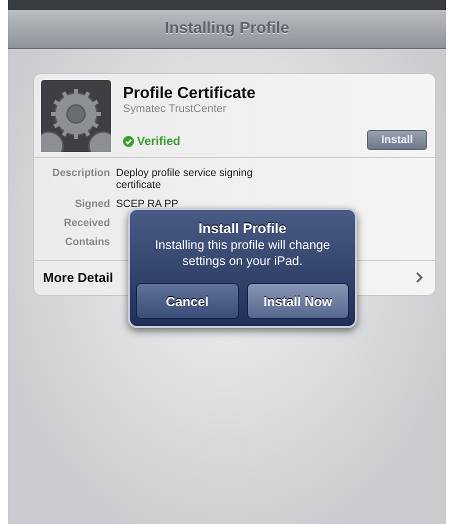 The image size is (454, 524). What do you see at coordinates (80, 174) in the screenshot?
I see `detail-label: Description` at bounding box center [80, 174].